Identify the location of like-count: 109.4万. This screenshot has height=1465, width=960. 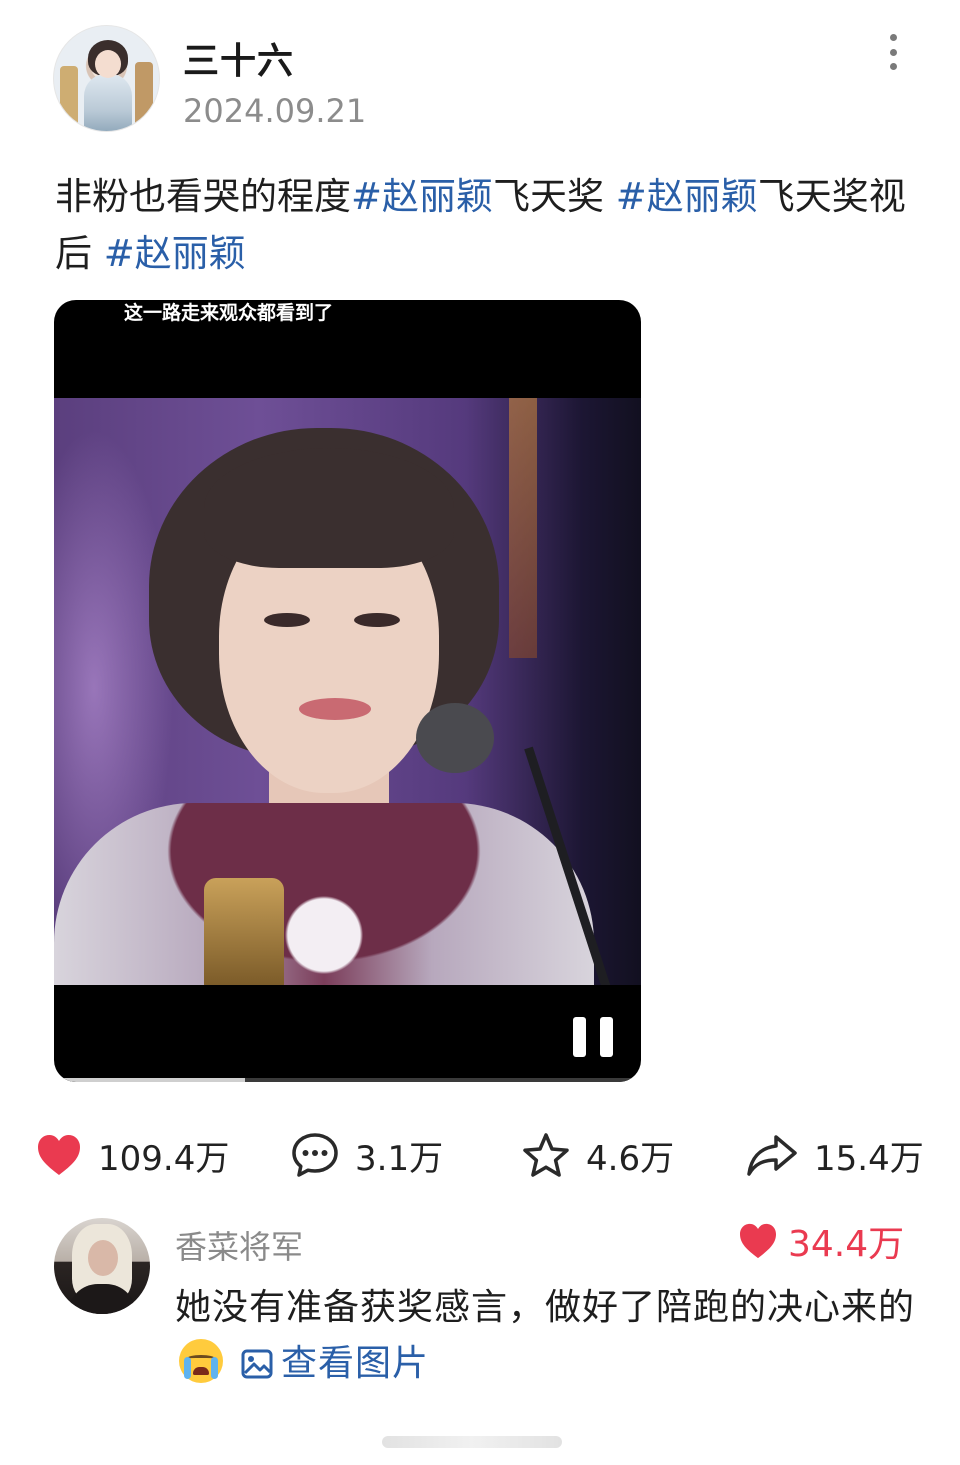
(164, 1158).